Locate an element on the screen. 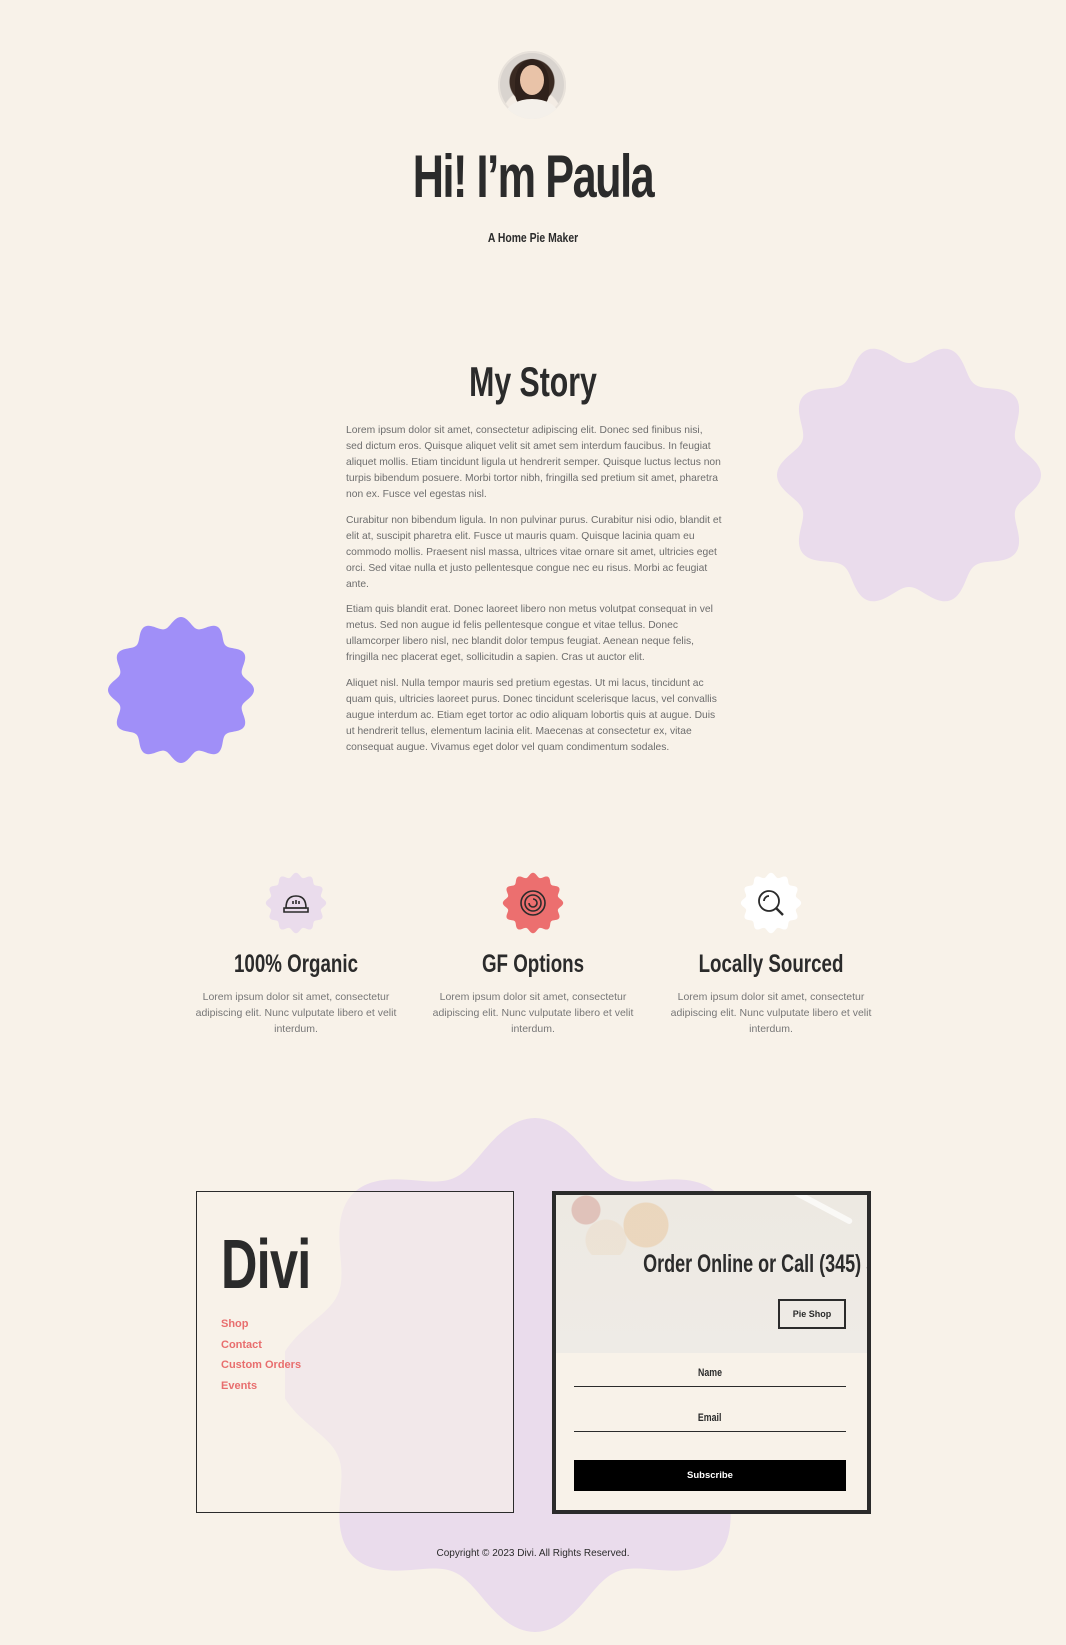 The width and height of the screenshot is (1066, 1645). email-field: Email is located at coordinates (710, 1418).